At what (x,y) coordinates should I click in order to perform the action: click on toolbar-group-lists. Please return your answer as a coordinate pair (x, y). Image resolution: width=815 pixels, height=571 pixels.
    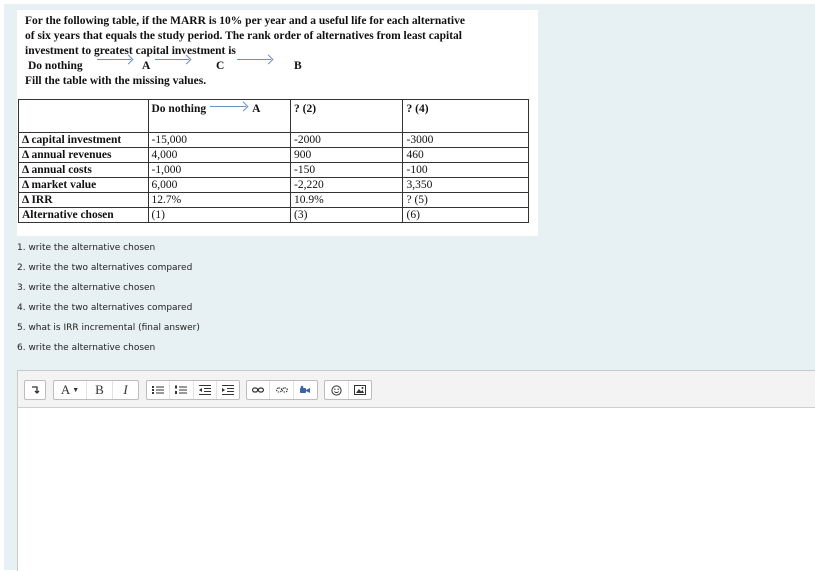
    Looking at the image, I should click on (193, 390).